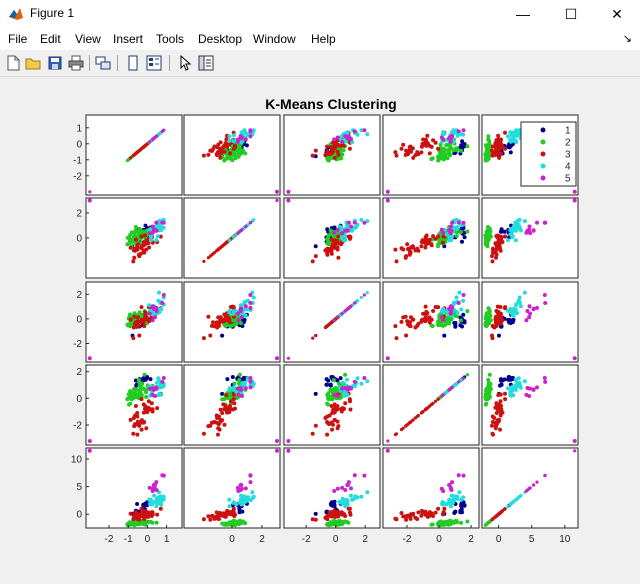  What do you see at coordinates (103, 63) in the screenshot?
I see `link-plot-icon` at bounding box center [103, 63].